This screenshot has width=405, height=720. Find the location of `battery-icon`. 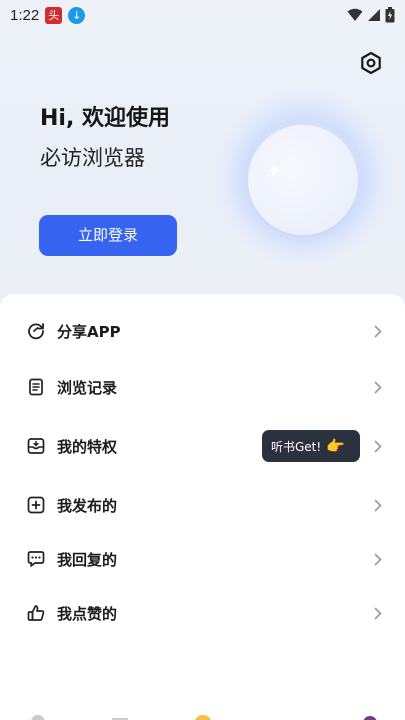

battery-icon is located at coordinates (390, 15).